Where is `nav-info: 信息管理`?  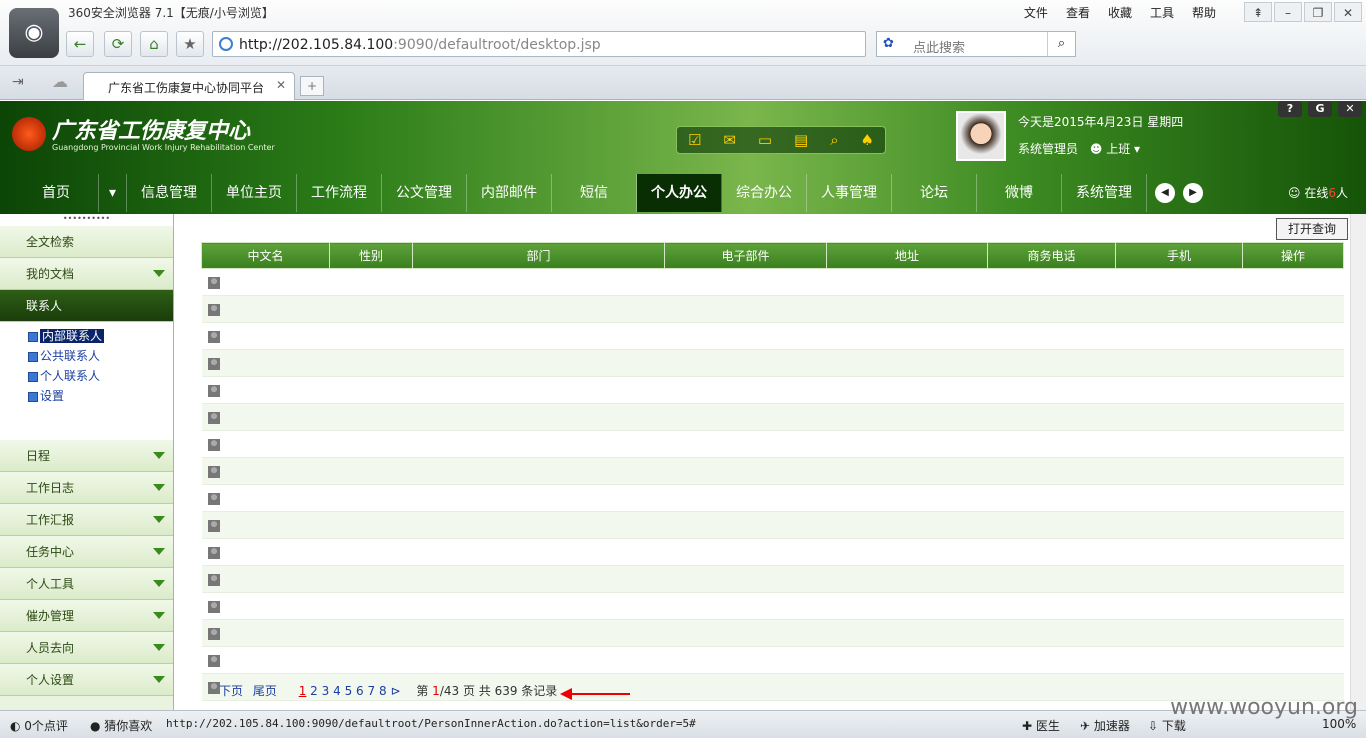 nav-info: 信息管理 is located at coordinates (170, 193).